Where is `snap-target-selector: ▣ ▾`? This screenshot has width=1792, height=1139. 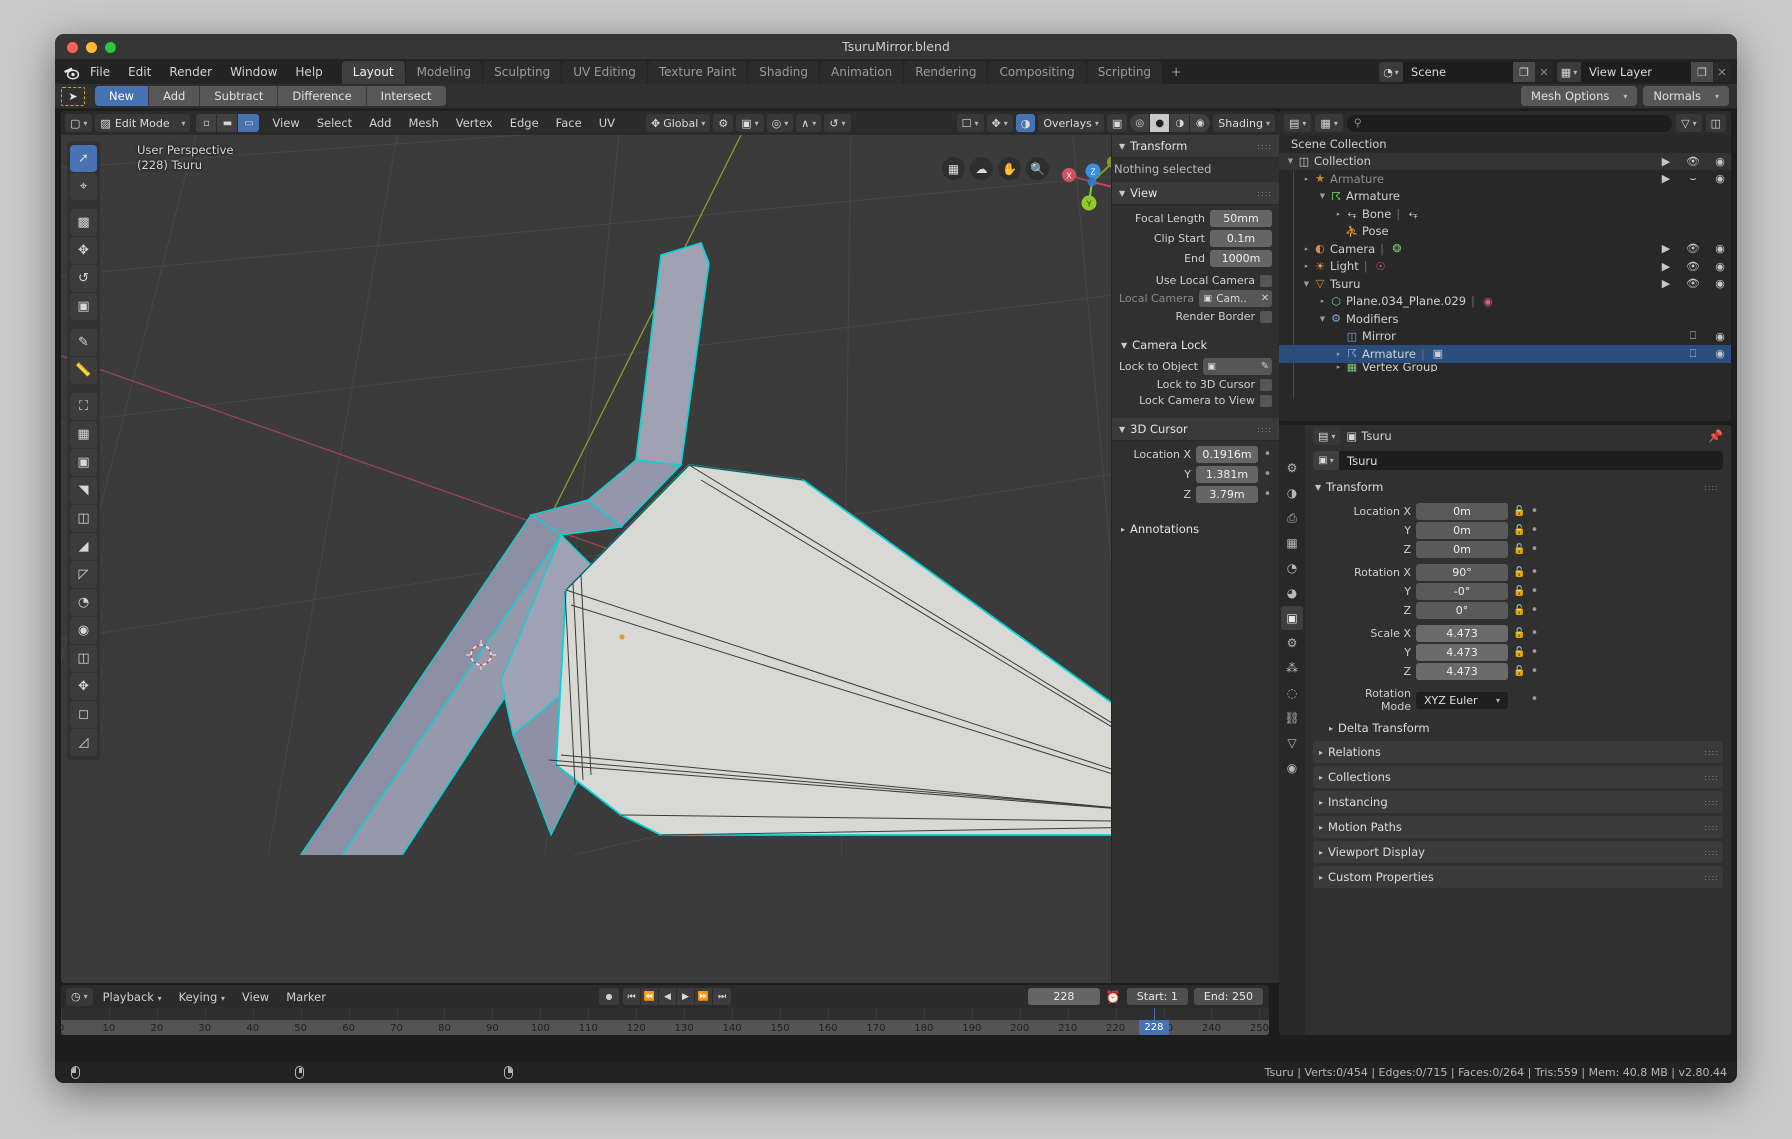
snap-target-selector: ▣ ▾ is located at coordinates (750, 123).